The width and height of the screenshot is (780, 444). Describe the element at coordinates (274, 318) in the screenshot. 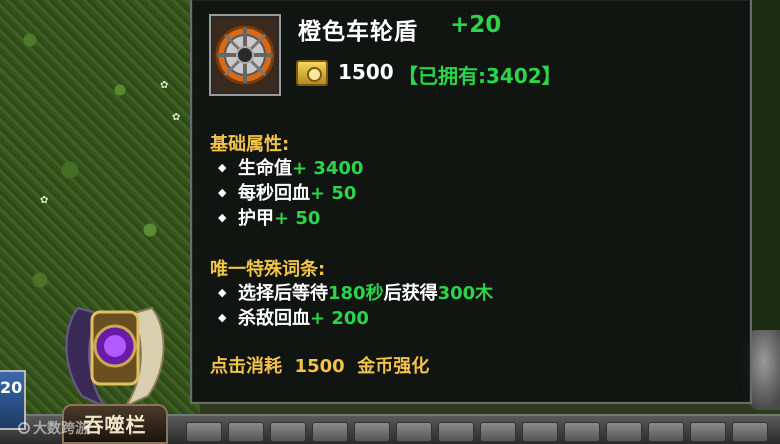

I see `stat-label: 杀敌回血` at that location.